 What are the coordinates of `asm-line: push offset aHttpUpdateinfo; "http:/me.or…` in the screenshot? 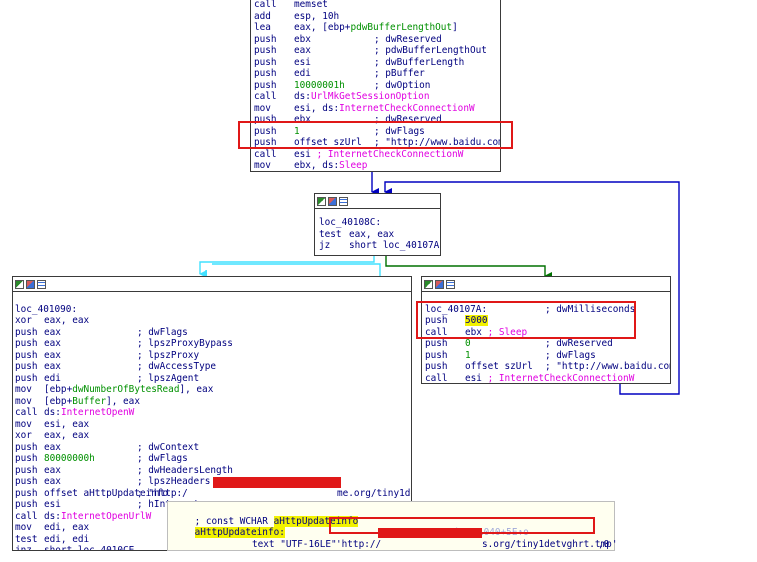 It's located at (212, 494).